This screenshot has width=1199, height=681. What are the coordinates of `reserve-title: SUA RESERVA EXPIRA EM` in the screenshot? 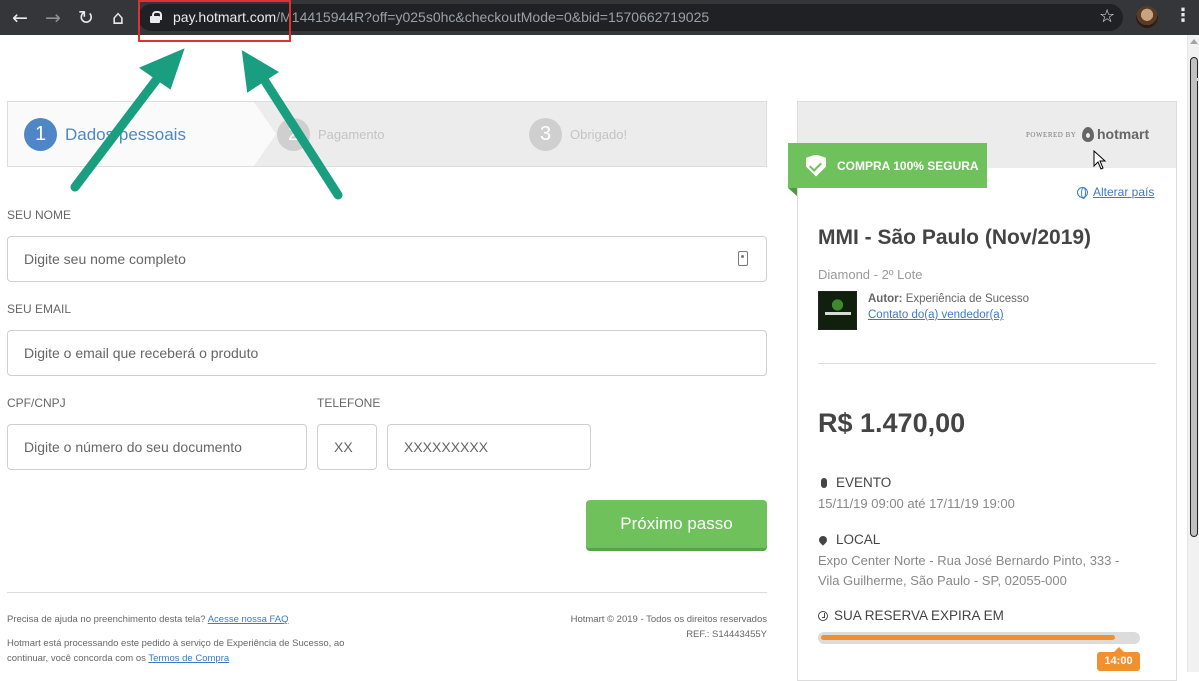 It's located at (919, 615).